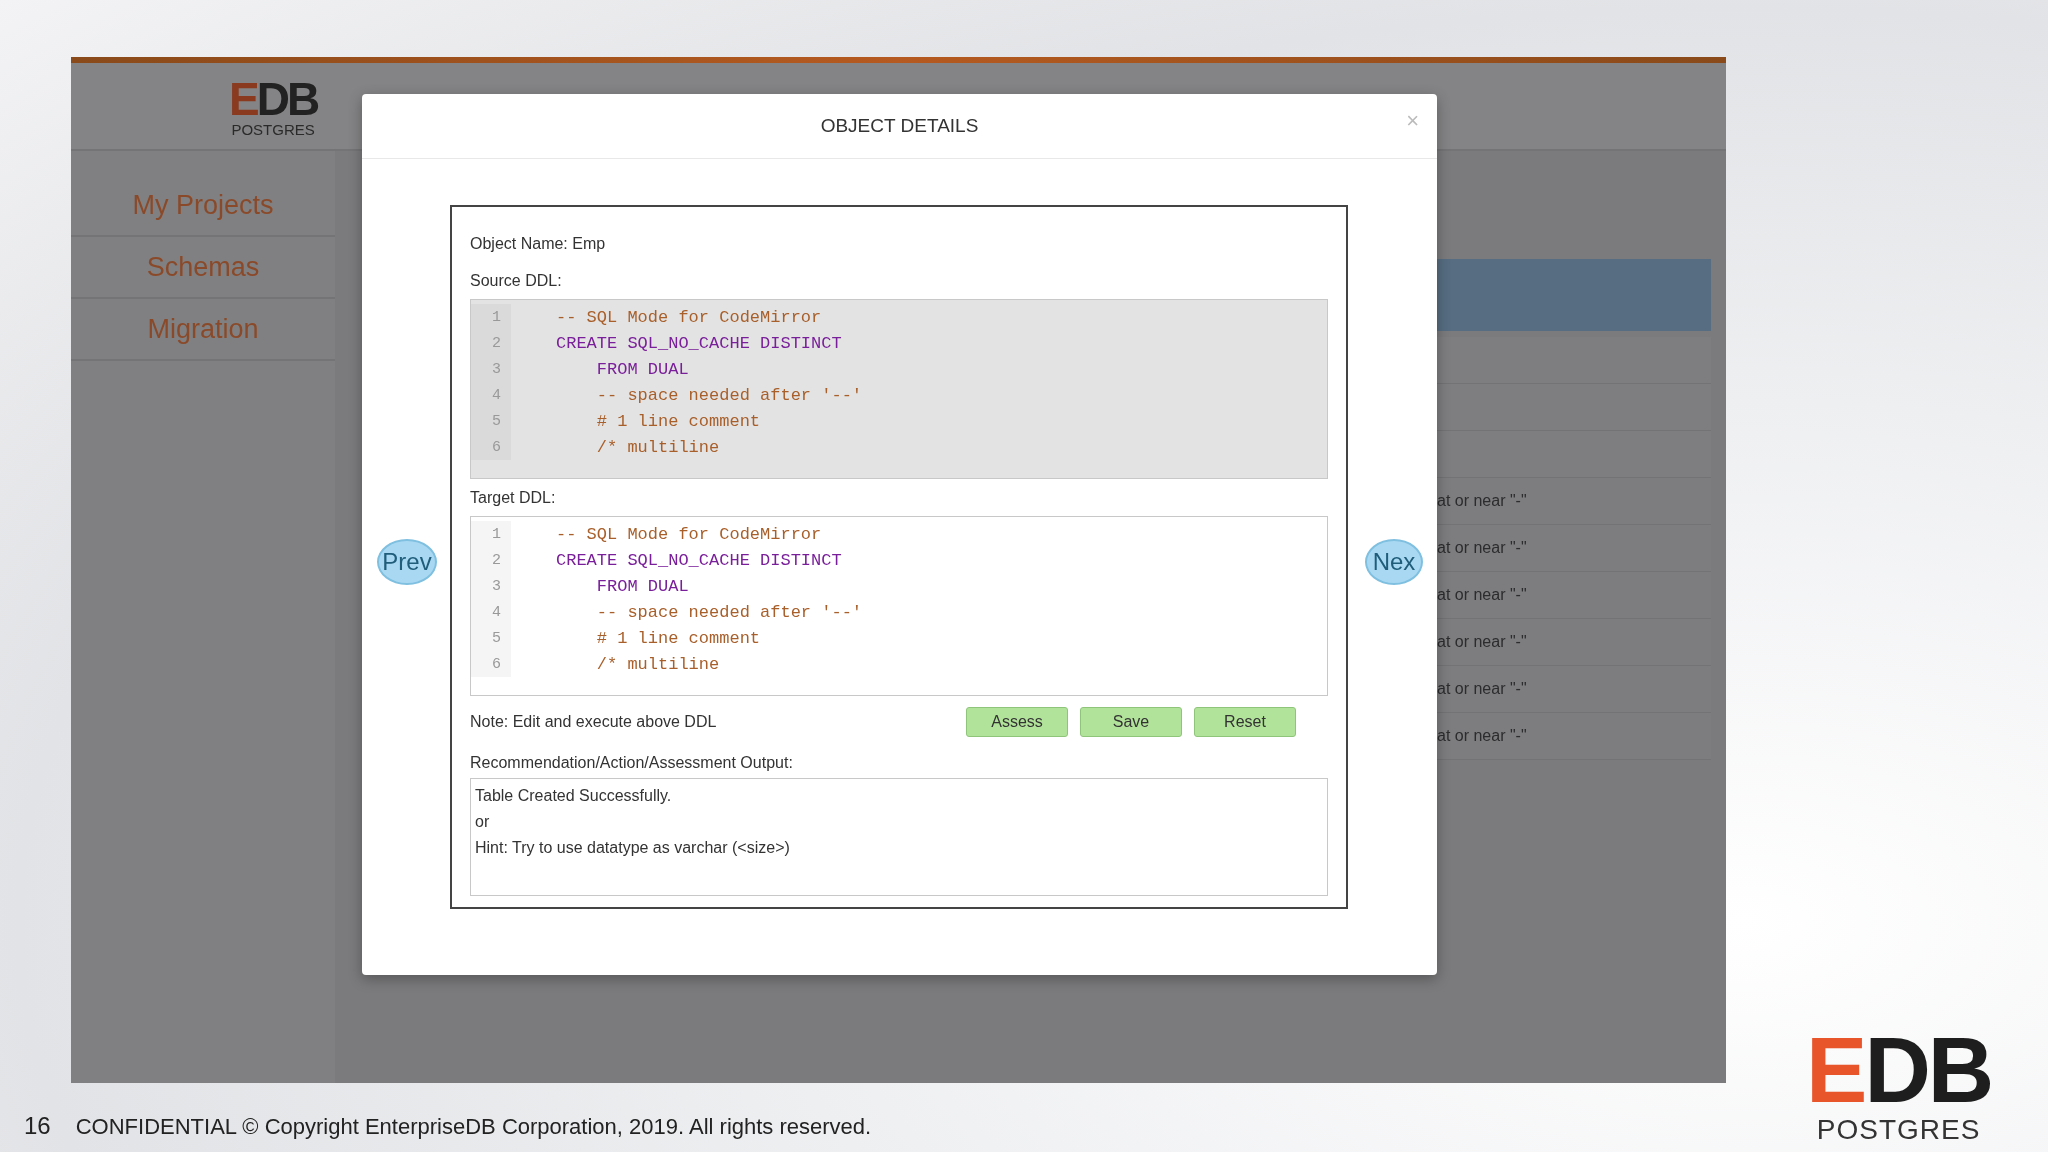 The width and height of the screenshot is (2048, 1152). What do you see at coordinates (899, 837) in the screenshot?
I see `output-field: Table Created Successfully. or Hint: Try to use datatype as varchar (<size>)` at bounding box center [899, 837].